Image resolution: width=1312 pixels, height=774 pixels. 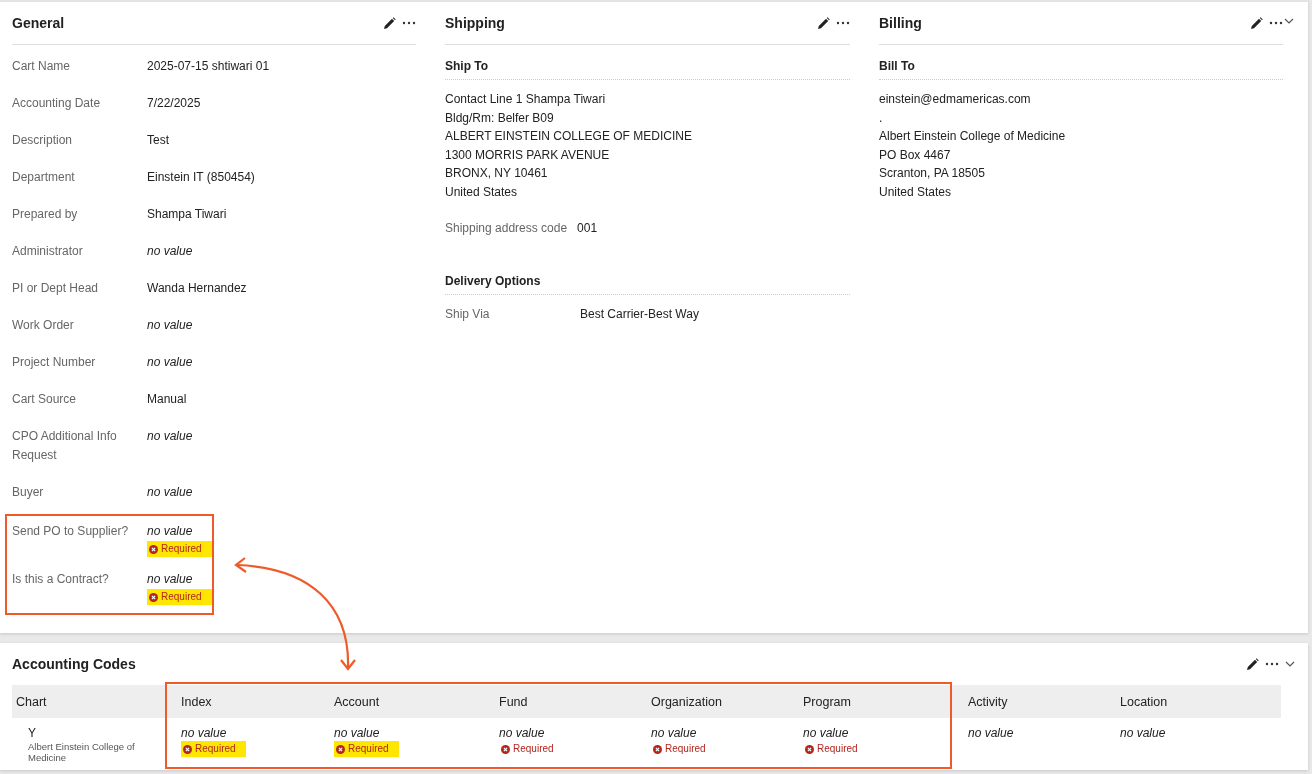 What do you see at coordinates (647, 62) in the screenshot?
I see `subsection-heading: Ship To` at bounding box center [647, 62].